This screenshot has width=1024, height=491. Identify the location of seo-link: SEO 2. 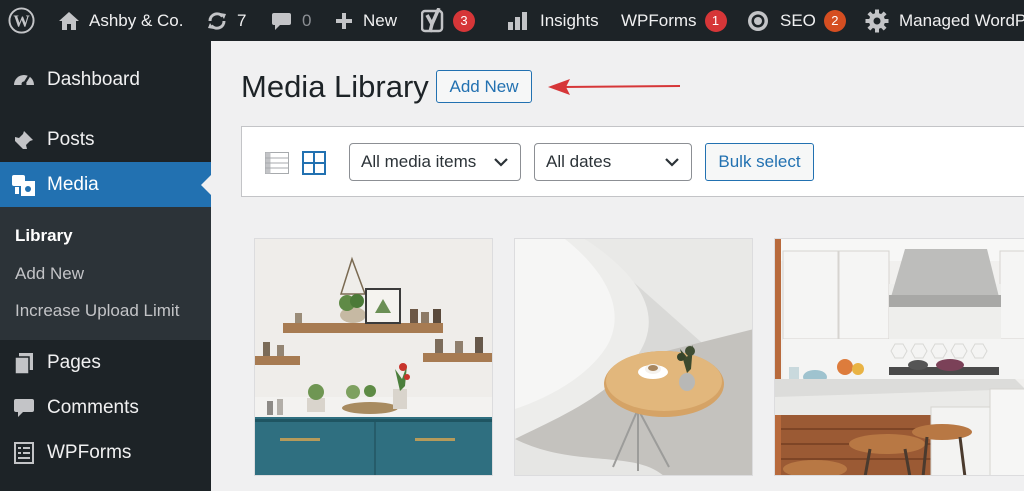
(796, 20).